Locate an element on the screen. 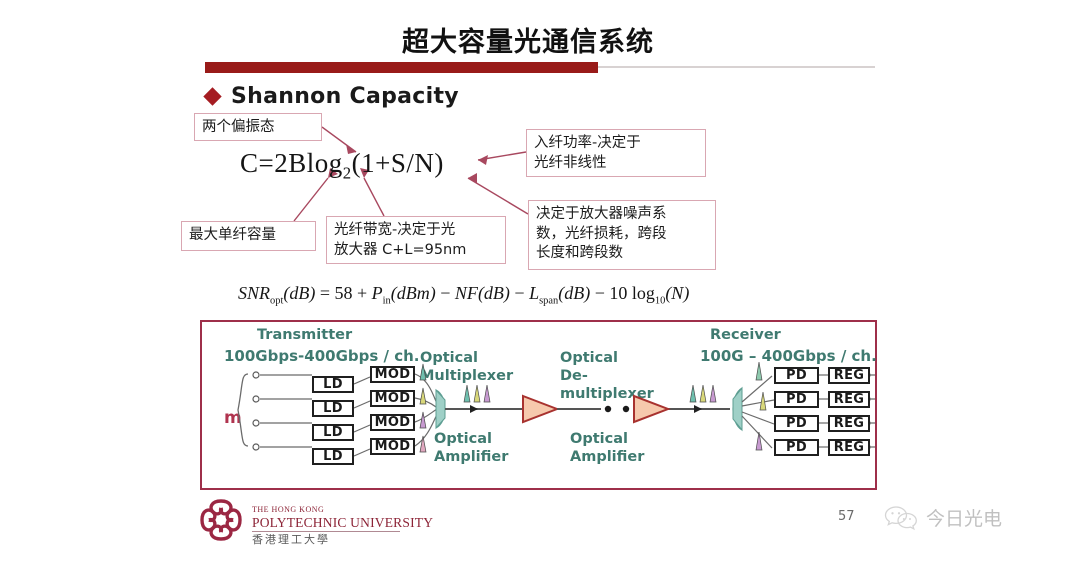  formula-tail: (1+S/N) is located at coordinates (397, 163).